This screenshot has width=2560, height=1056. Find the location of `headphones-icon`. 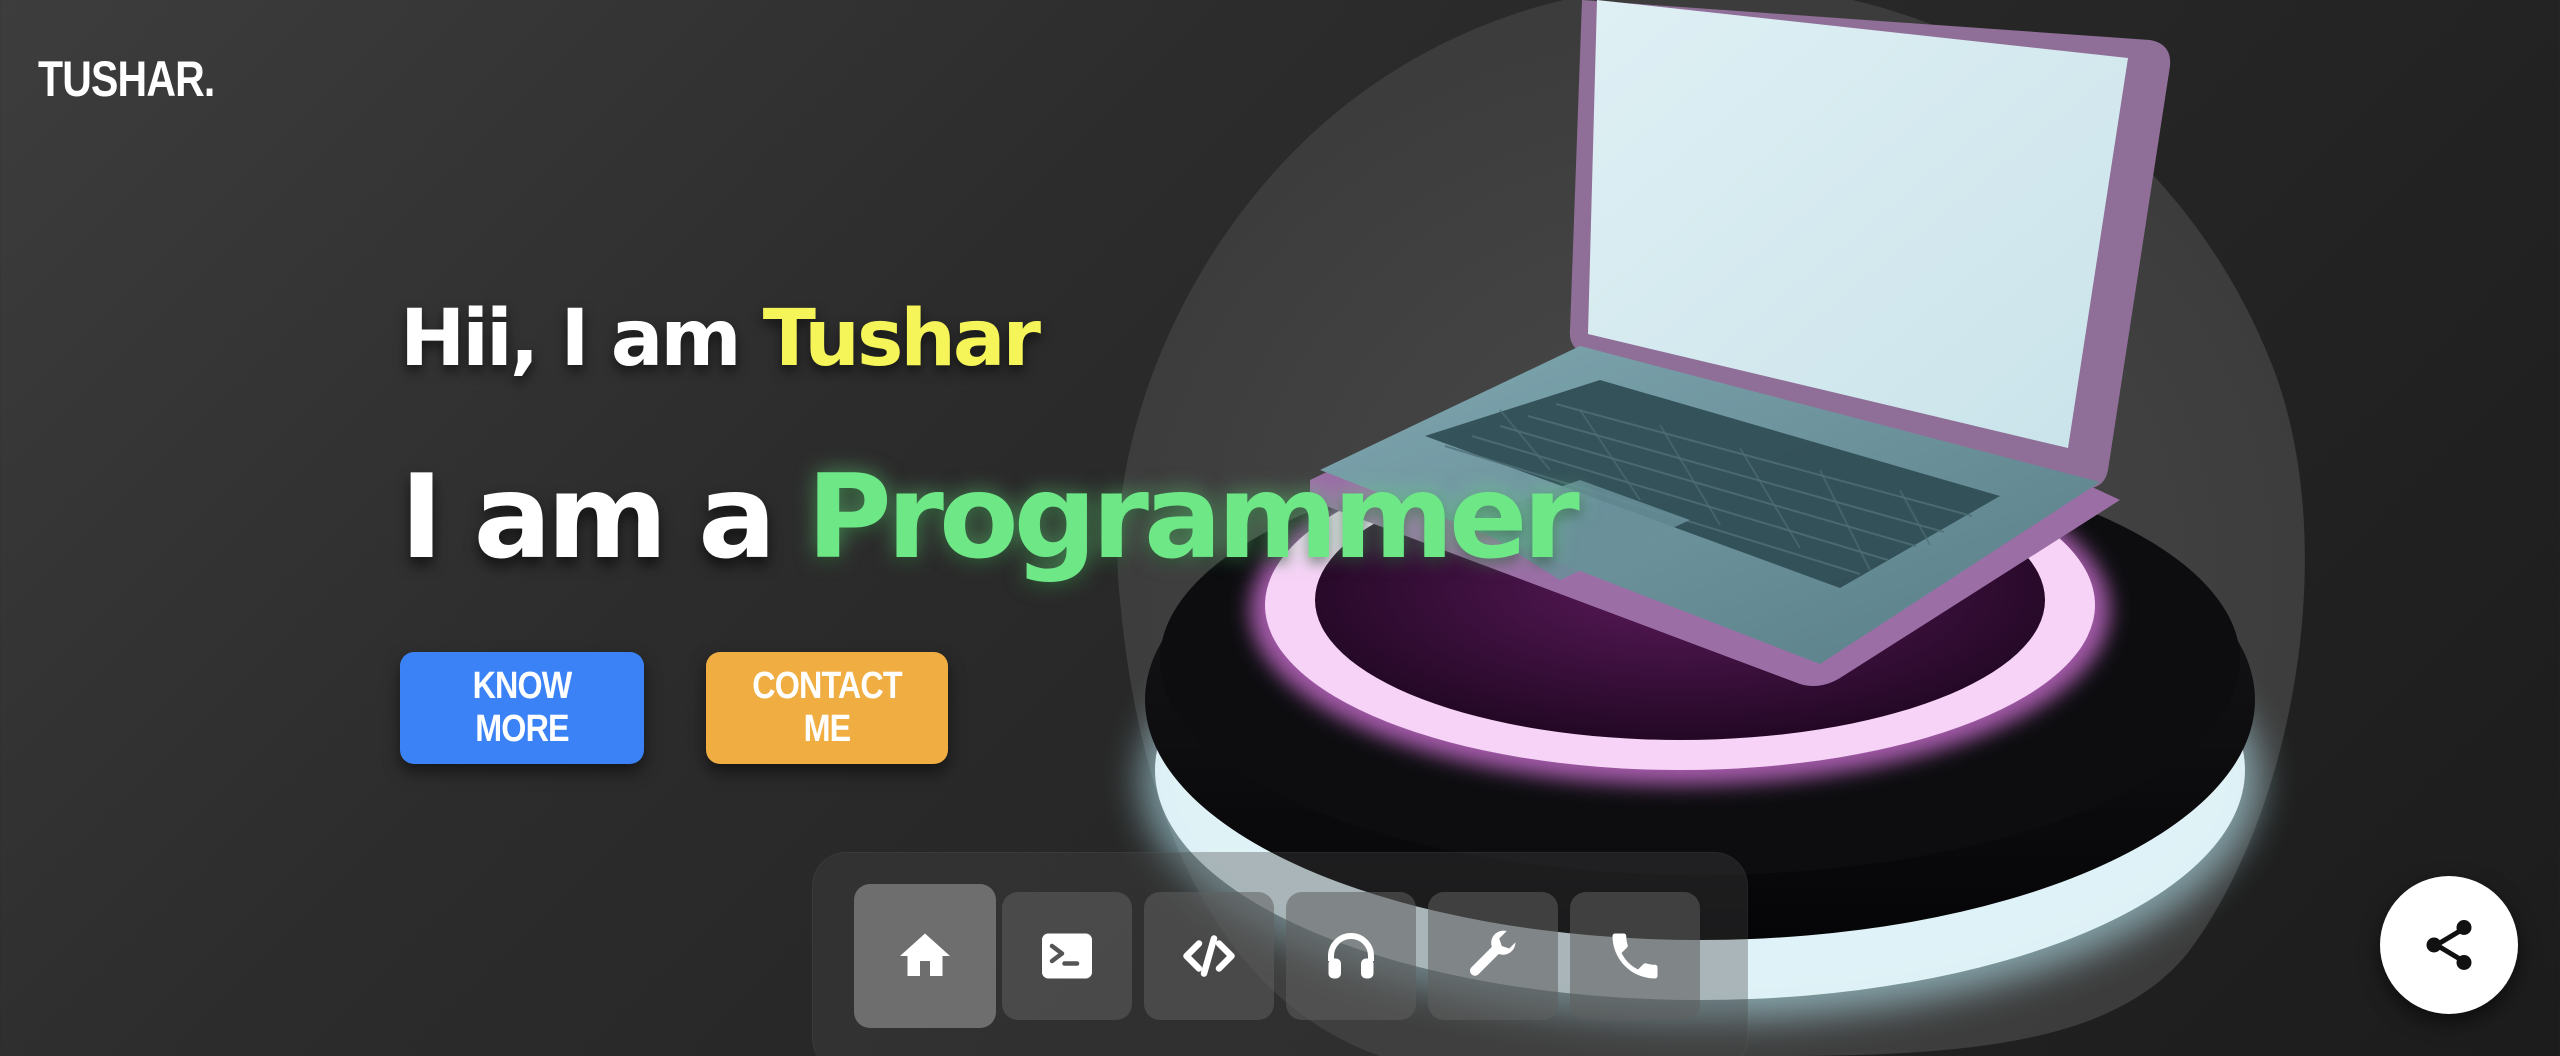

headphones-icon is located at coordinates (1351, 956).